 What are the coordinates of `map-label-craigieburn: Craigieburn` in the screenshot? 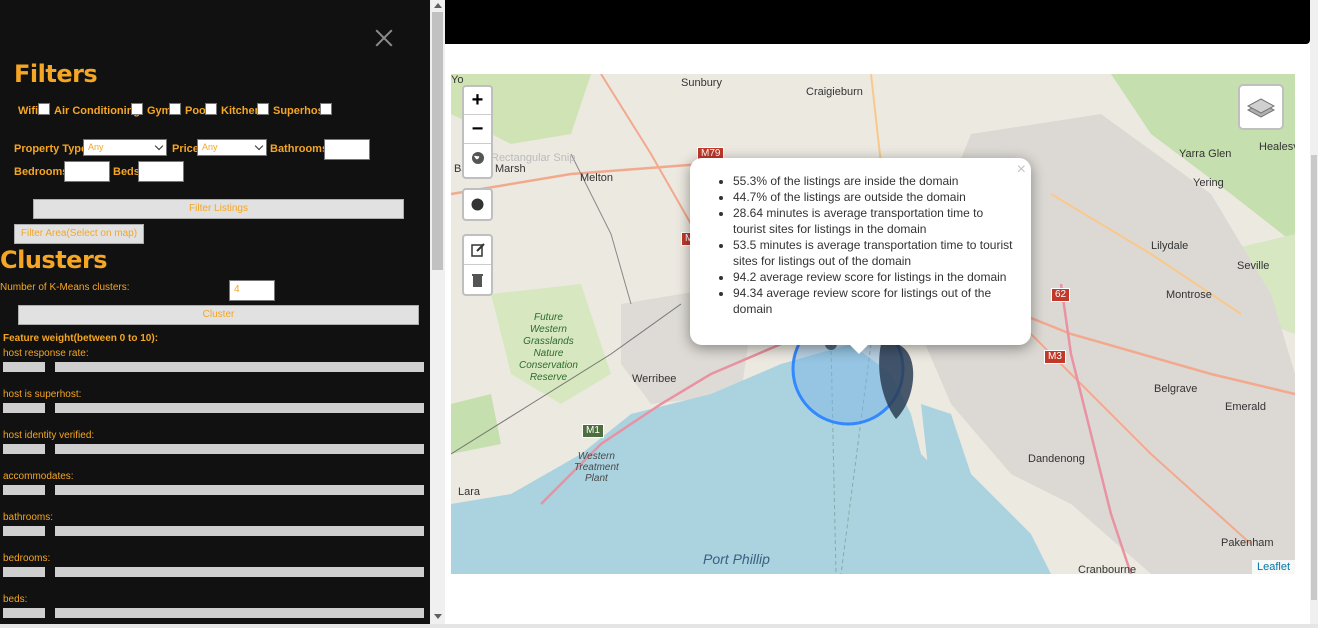 It's located at (834, 92).